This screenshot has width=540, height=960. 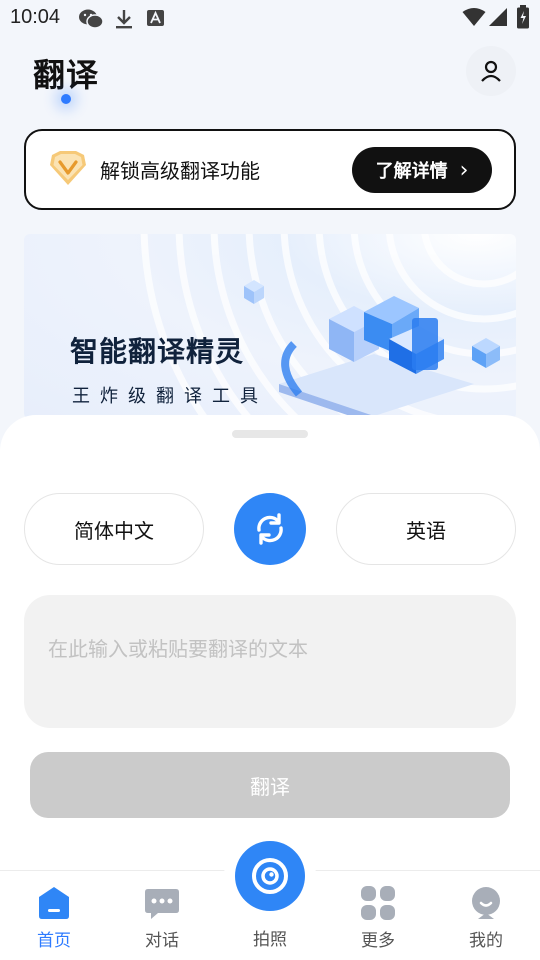 I want to click on learn-more-button: 了解详情 ›, so click(x=422, y=170).